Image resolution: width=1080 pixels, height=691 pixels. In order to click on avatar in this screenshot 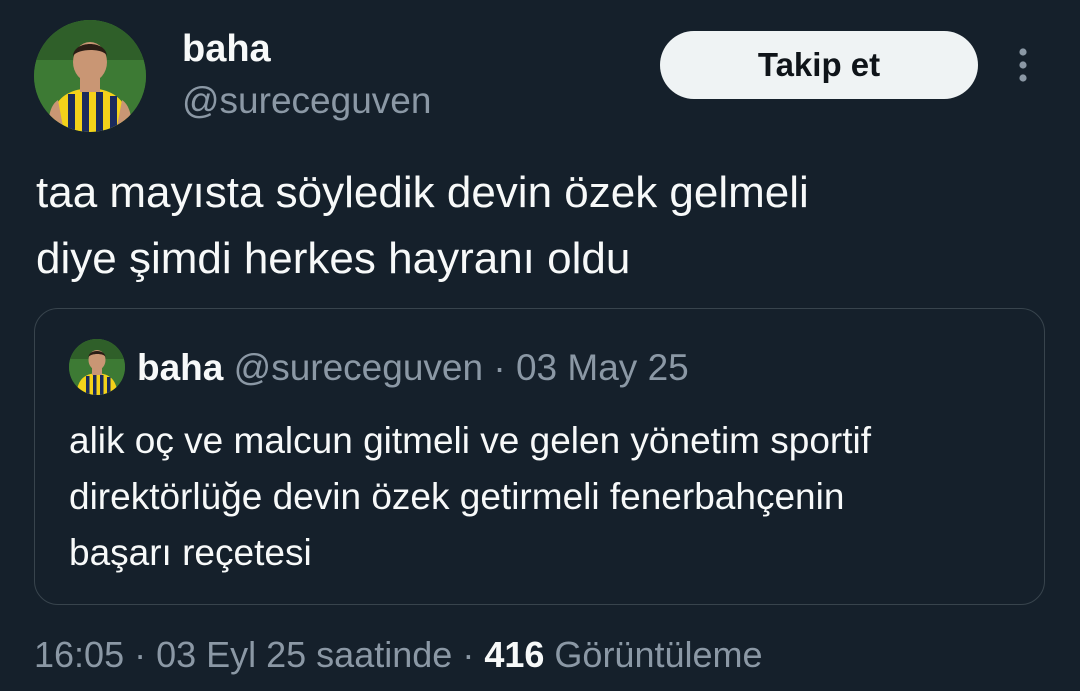, I will do `click(90, 76)`.